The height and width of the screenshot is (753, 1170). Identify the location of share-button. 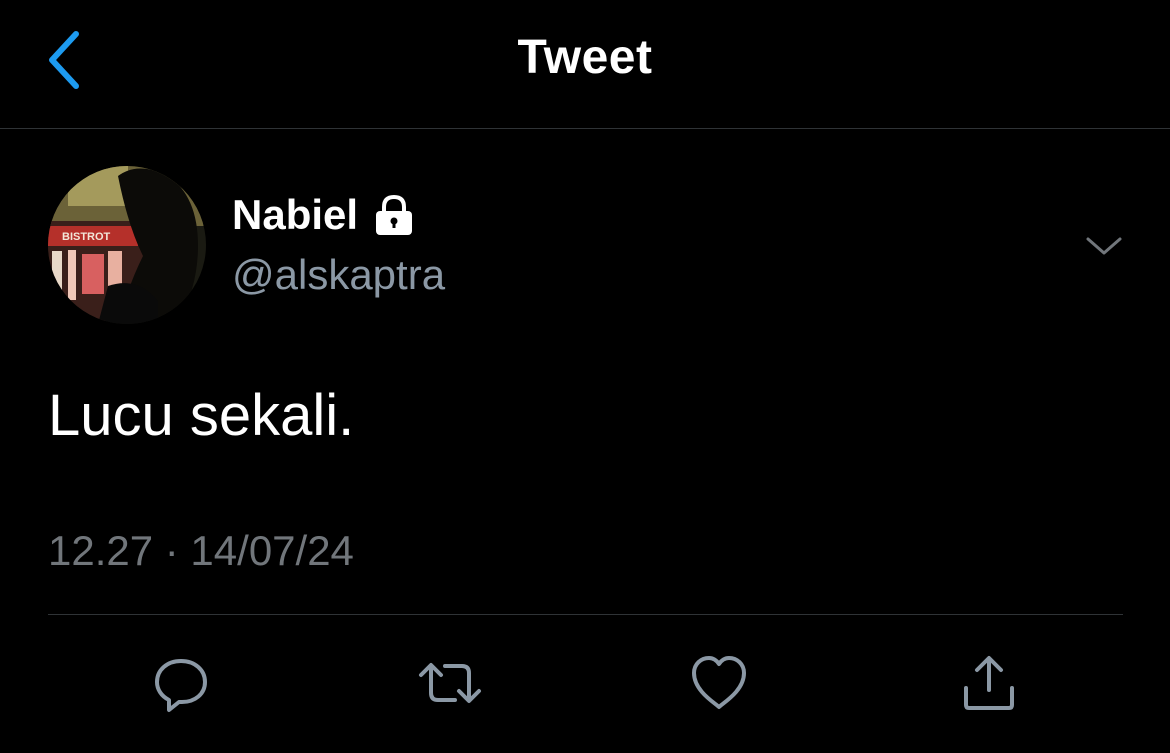
(989, 683).